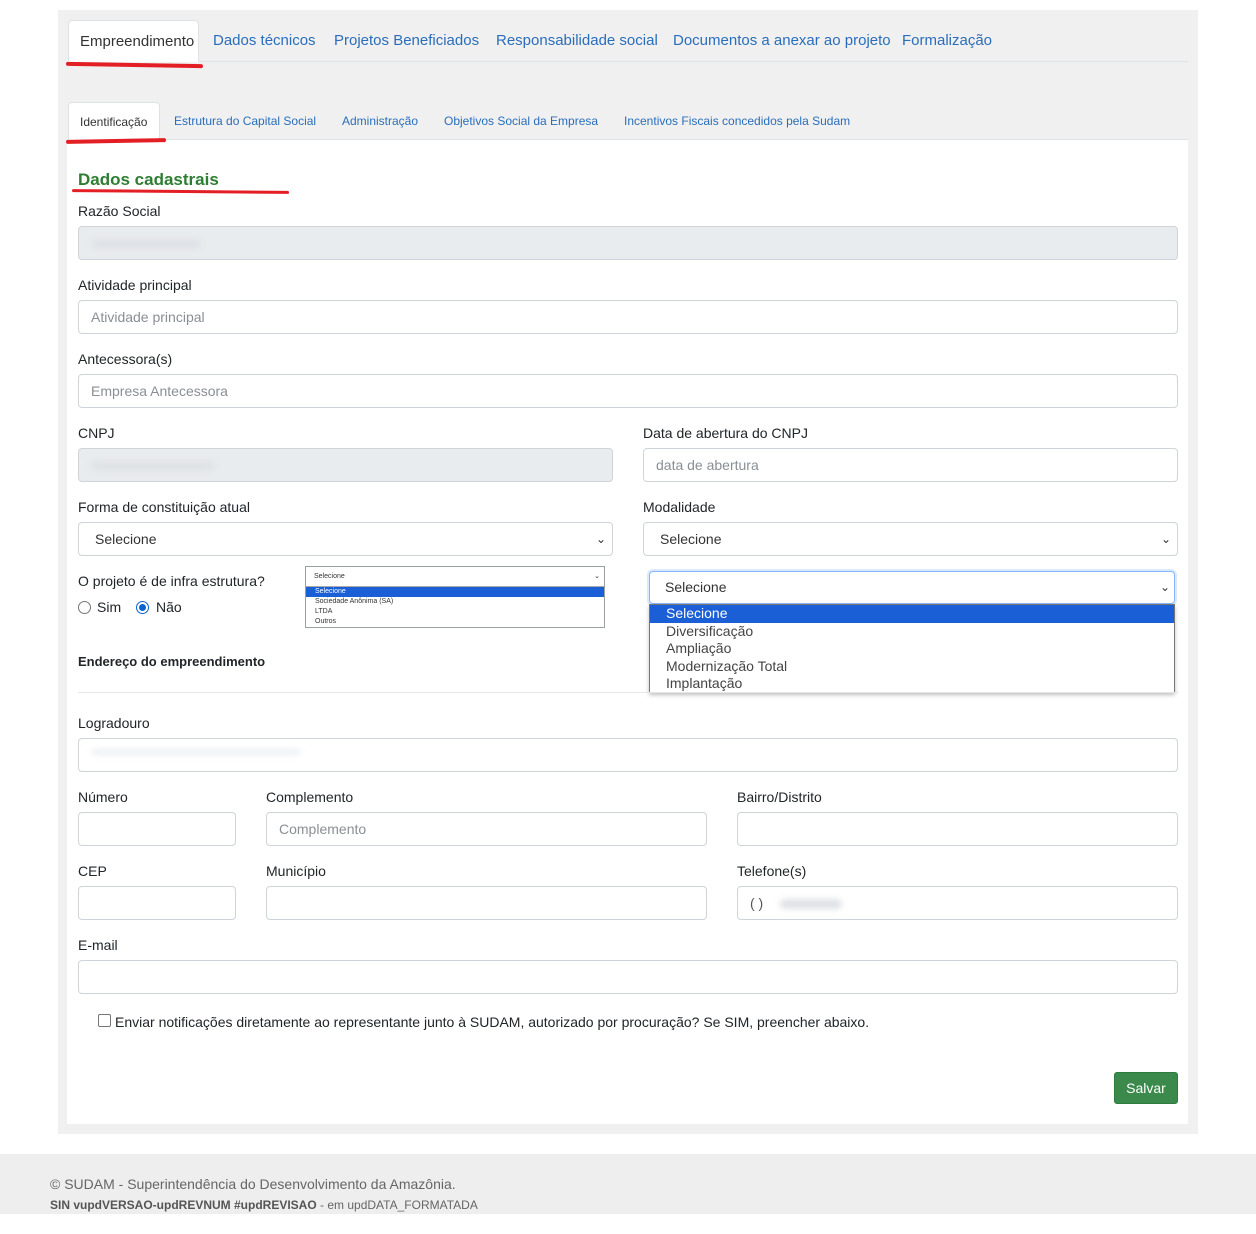 Image resolution: width=1256 pixels, height=1234 pixels. I want to click on logradouro-input, so click(628, 755).